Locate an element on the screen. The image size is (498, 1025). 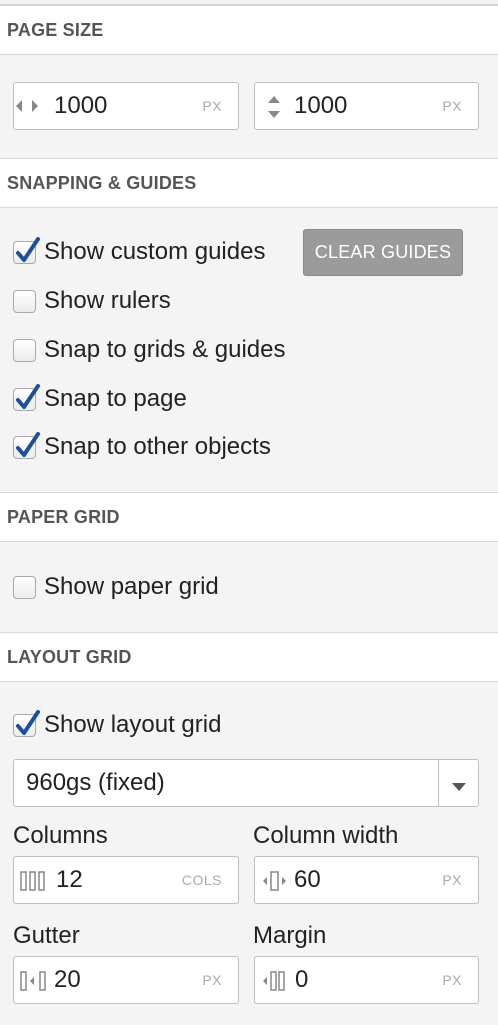
gutter-value: 20 is located at coordinates (67, 979).